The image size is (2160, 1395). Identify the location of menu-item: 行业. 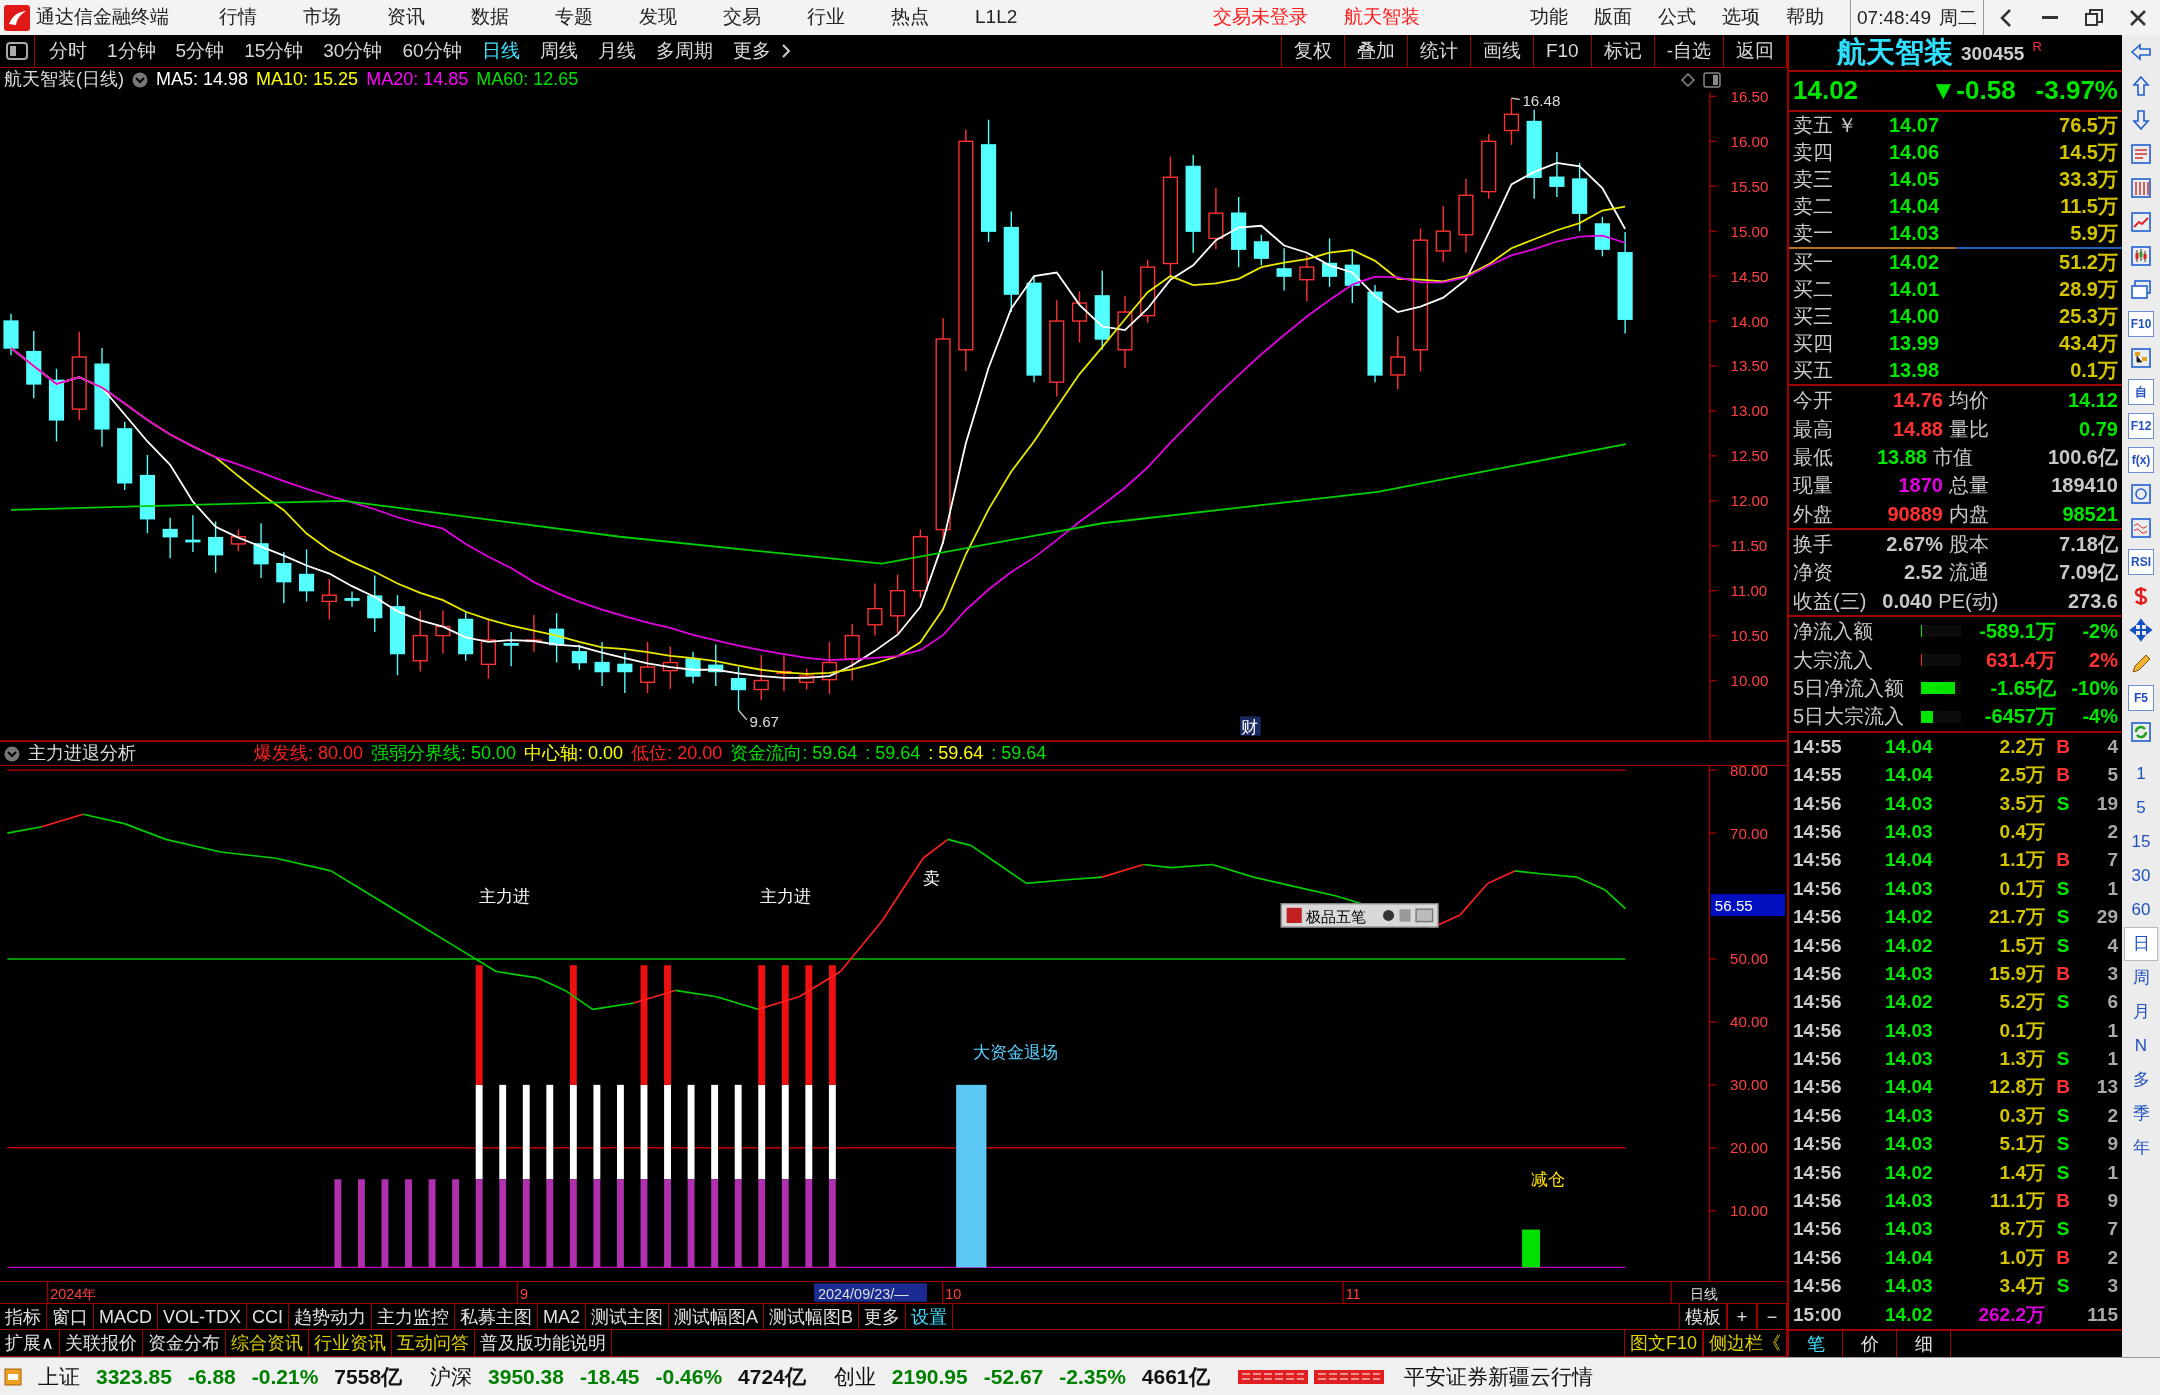
(826, 17).